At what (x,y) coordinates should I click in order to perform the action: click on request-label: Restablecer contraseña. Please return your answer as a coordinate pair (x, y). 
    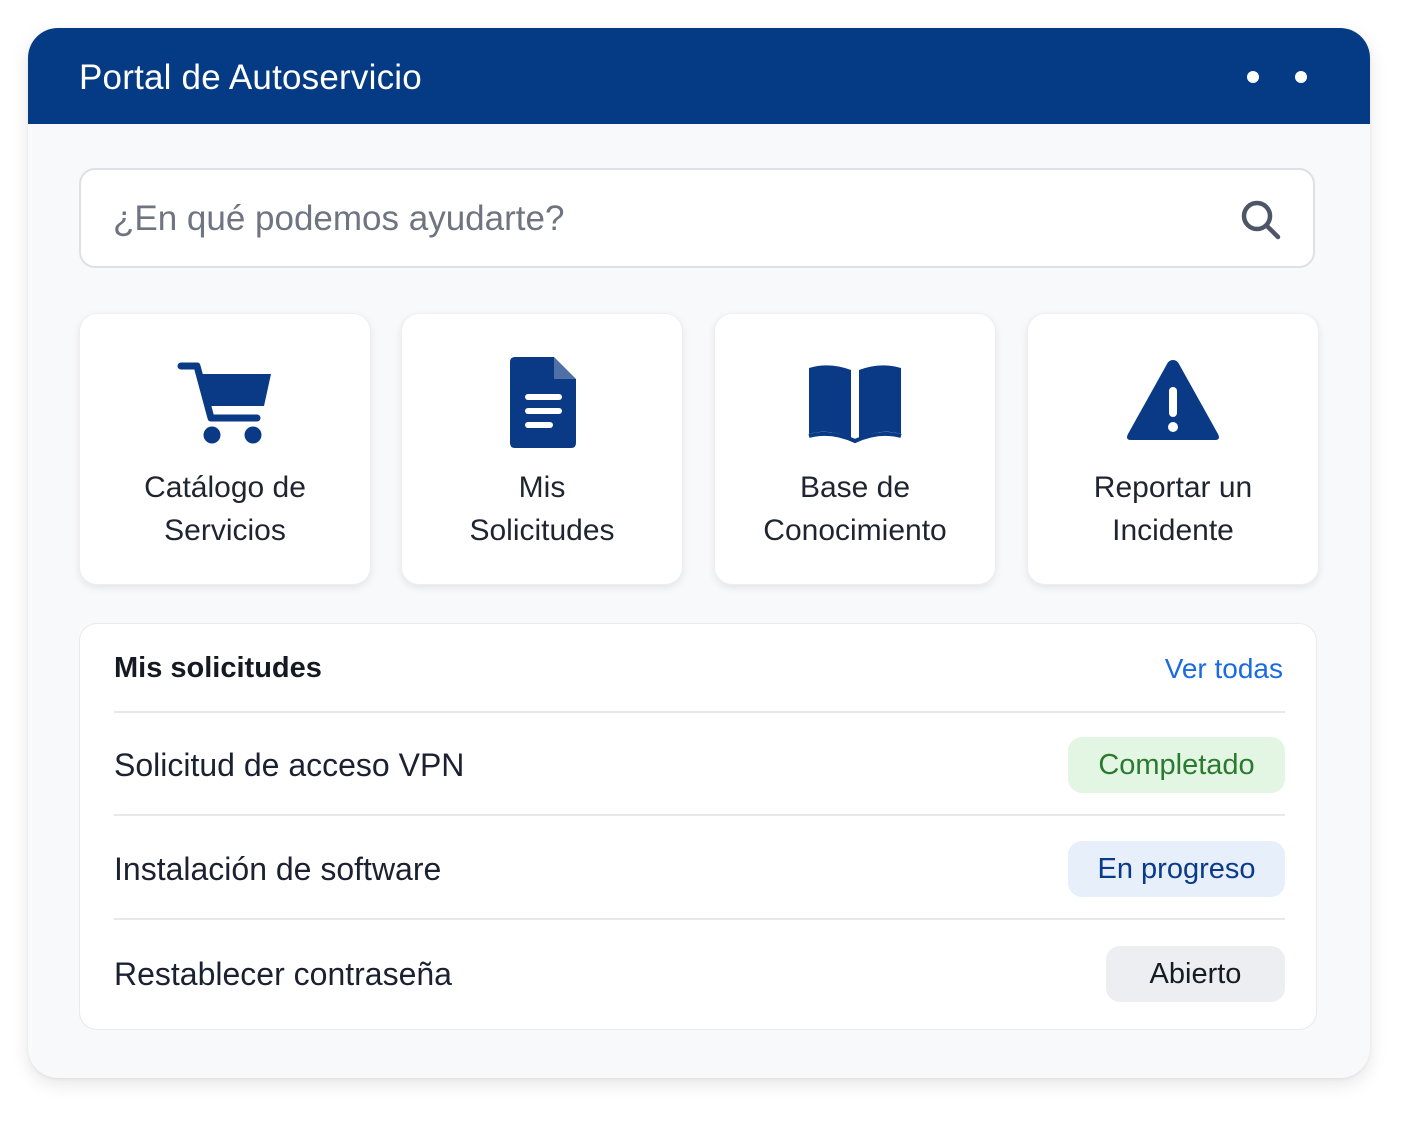
    Looking at the image, I should click on (283, 974).